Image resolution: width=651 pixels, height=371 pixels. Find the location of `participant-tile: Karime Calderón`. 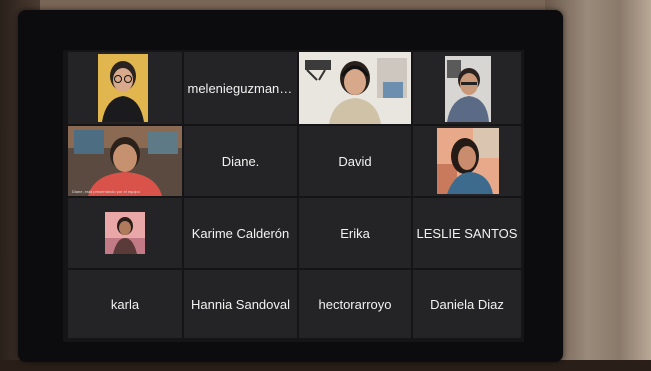

participant-tile: Karime Calderón is located at coordinates (240, 233).